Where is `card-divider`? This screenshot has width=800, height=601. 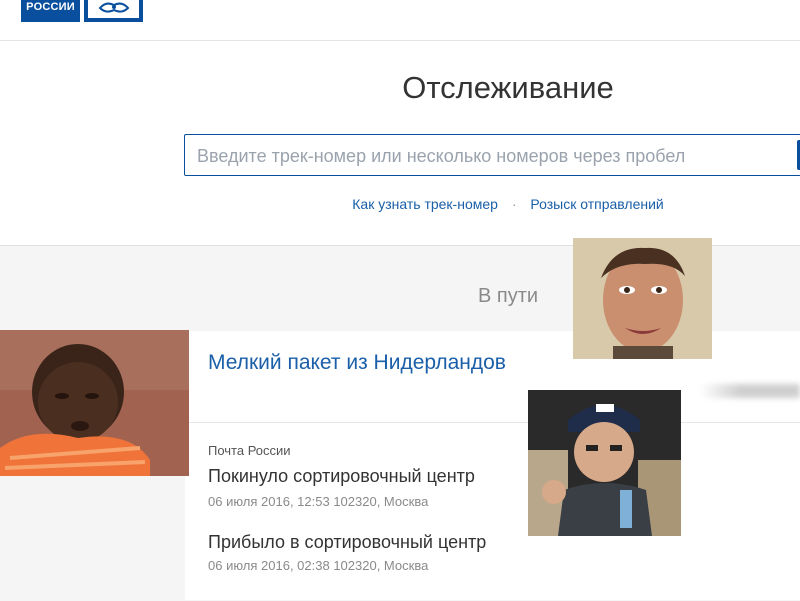
card-divider is located at coordinates (492, 422).